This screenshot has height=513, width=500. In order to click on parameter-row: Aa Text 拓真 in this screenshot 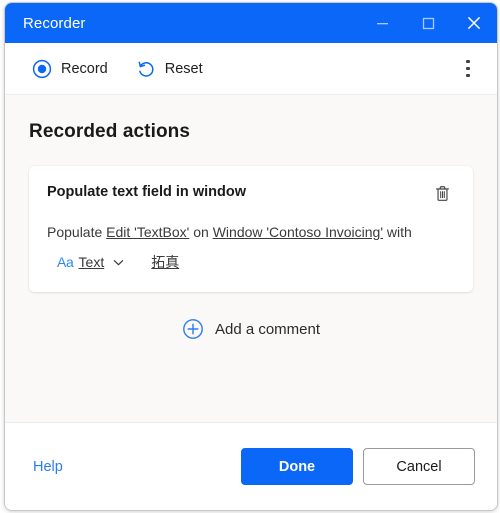, I will do `click(251, 262)`.